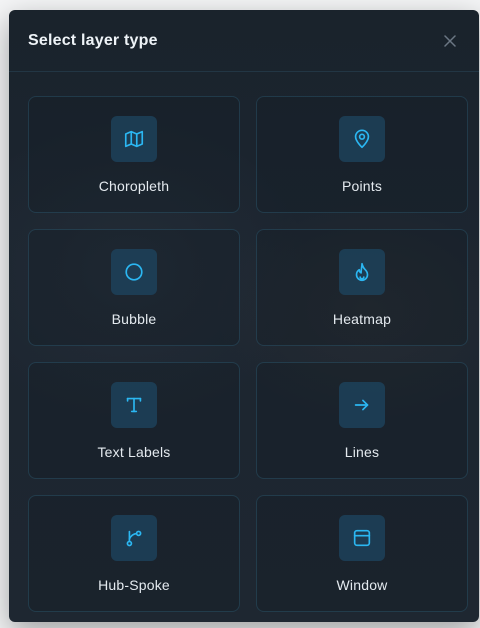 Image resolution: width=480 pixels, height=628 pixels. I want to click on layer-option-label: Heatmap, so click(362, 319).